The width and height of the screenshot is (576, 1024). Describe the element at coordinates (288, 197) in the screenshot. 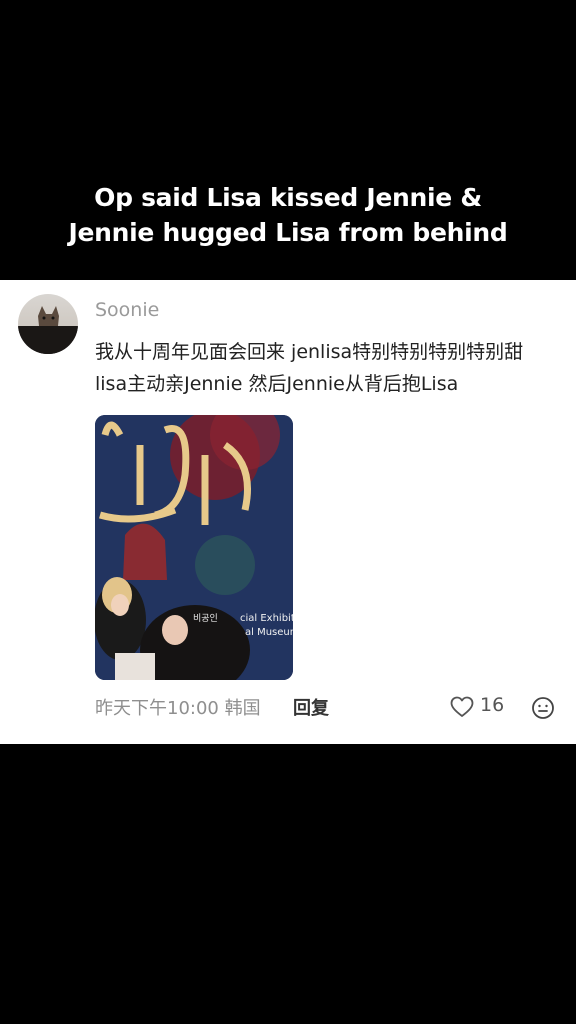

I see `caption-line-1: Op said Lisa kissed Jennie &` at that location.